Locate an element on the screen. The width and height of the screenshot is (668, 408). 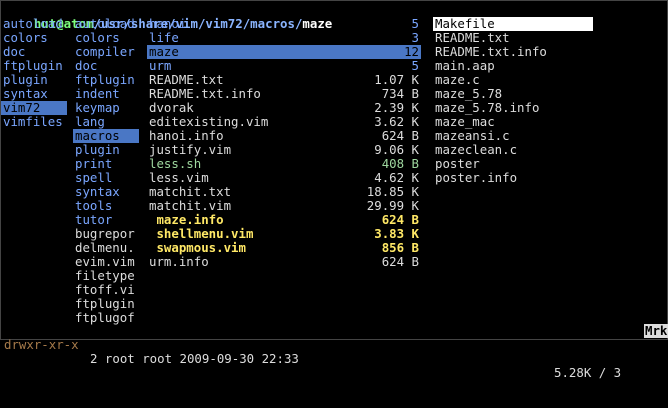
col1-item: autoload is located at coordinates (34, 24).